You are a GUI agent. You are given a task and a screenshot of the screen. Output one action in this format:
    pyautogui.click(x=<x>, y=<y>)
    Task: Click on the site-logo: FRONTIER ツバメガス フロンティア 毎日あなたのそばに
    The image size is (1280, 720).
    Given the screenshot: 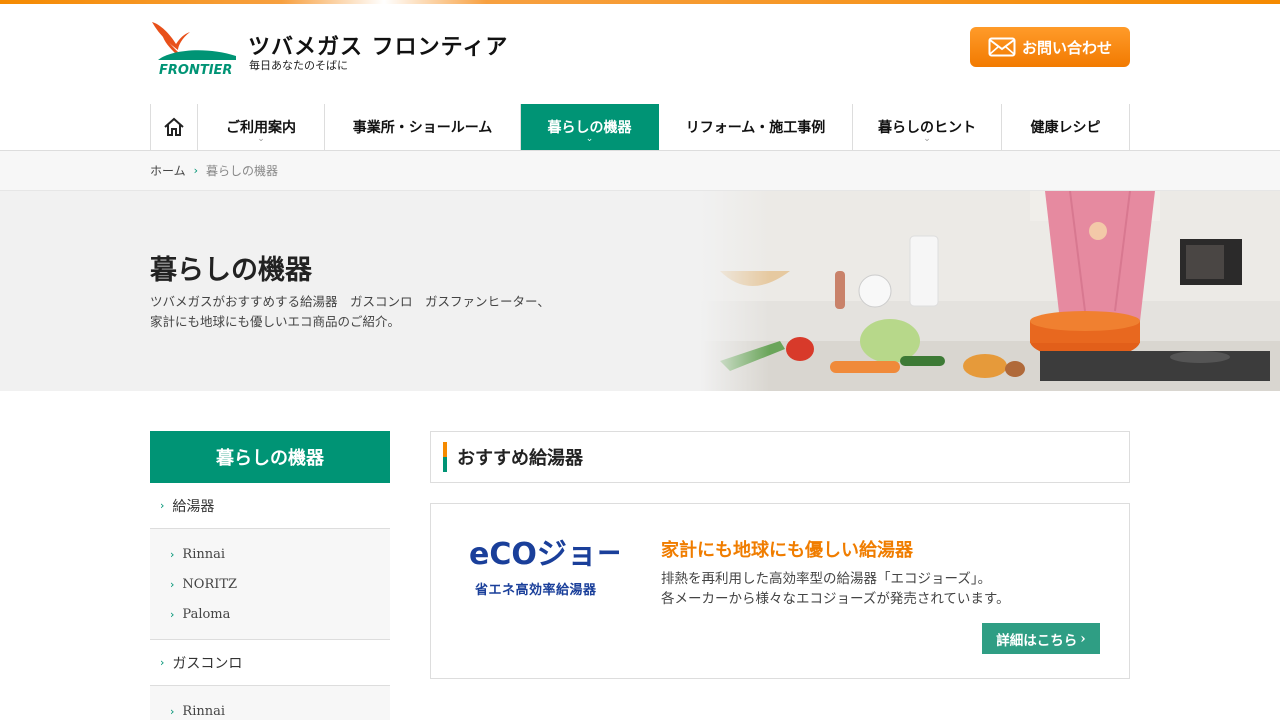 What is the action you would take?
    pyautogui.click(x=328, y=48)
    